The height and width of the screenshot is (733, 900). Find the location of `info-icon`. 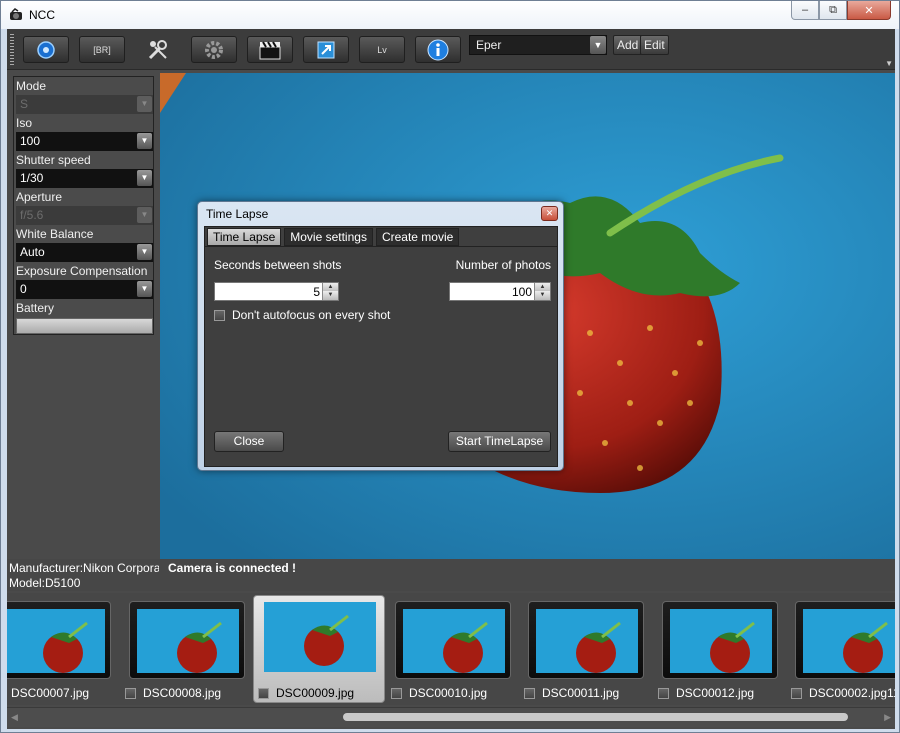

info-icon is located at coordinates (438, 49).